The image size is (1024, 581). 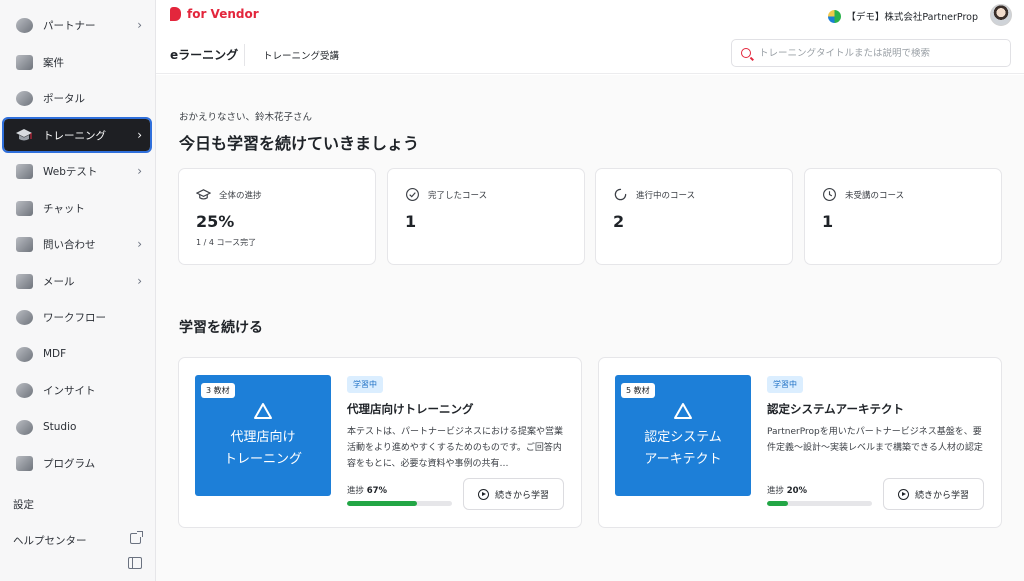 What do you see at coordinates (246, 117) in the screenshot?
I see `welcome-message: おかえりなさい、鈴木花子さん` at bounding box center [246, 117].